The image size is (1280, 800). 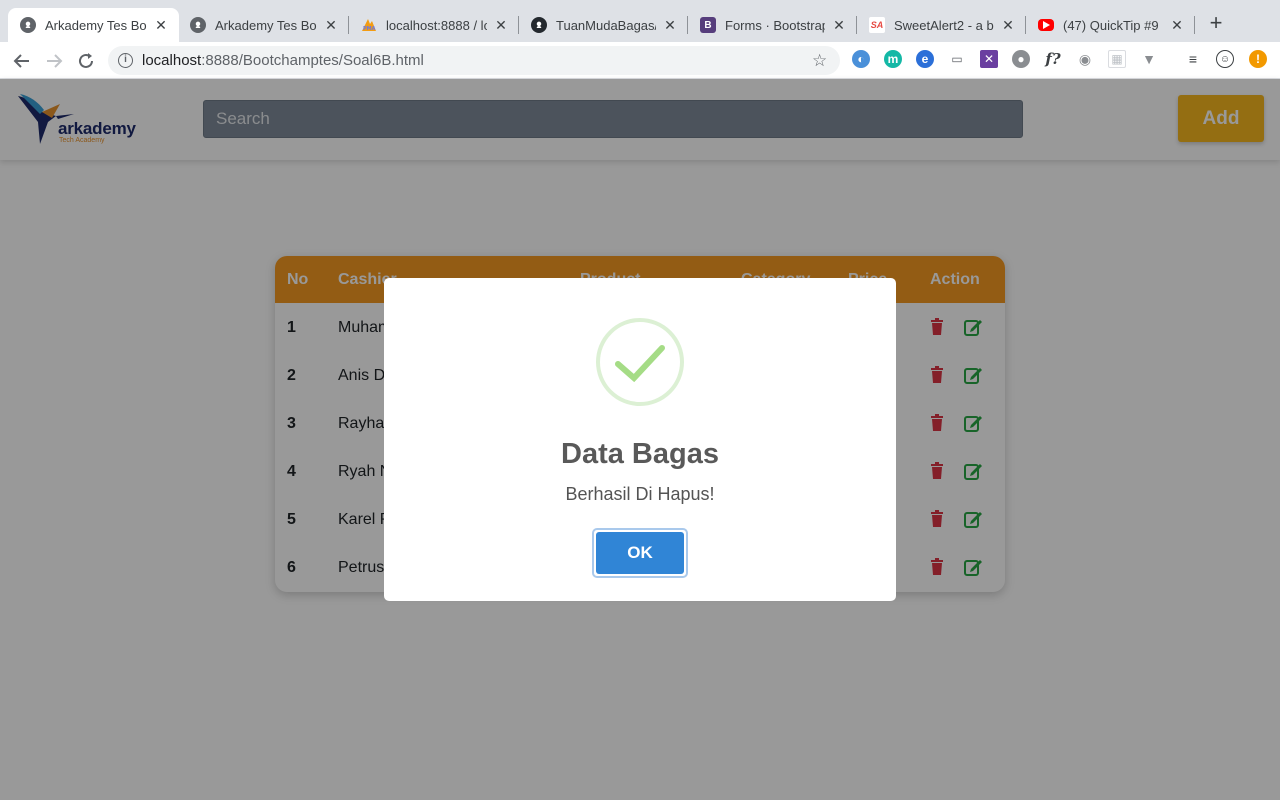 I want to click on browser-tab-2: PMA localhost:8888 / lo ✕, so click(x=434, y=25).